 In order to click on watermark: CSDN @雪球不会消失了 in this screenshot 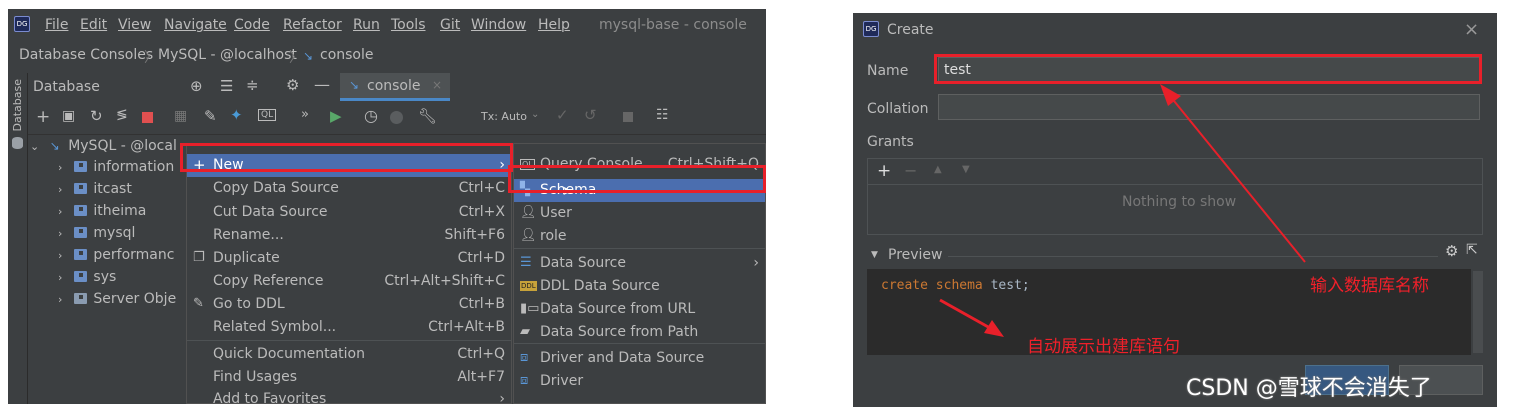, I will do `click(1309, 388)`.